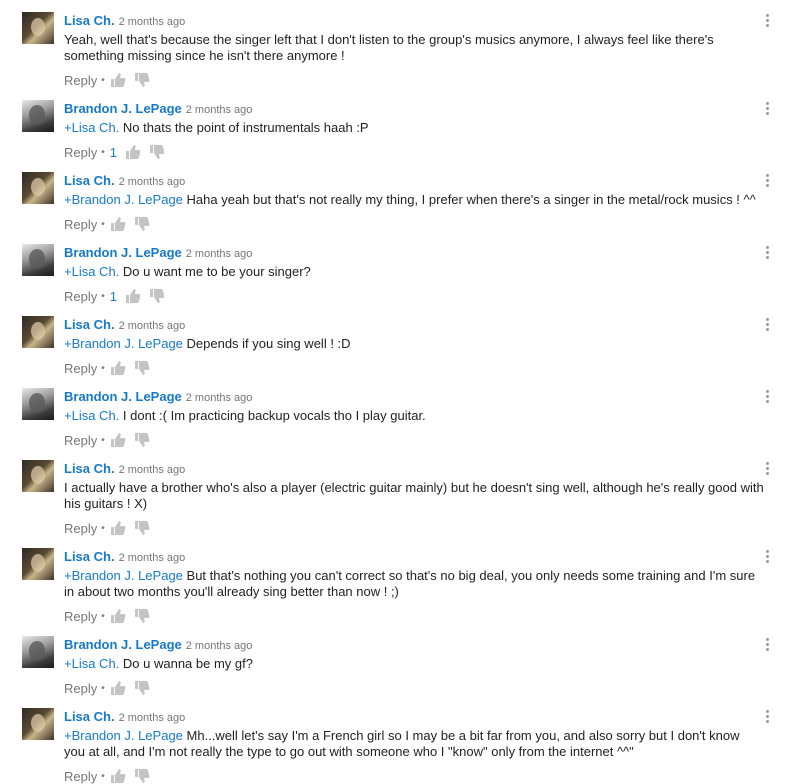  Describe the element at coordinates (186, 663) in the screenshot. I see `comment-body: Do u wanna be my gf?` at that location.